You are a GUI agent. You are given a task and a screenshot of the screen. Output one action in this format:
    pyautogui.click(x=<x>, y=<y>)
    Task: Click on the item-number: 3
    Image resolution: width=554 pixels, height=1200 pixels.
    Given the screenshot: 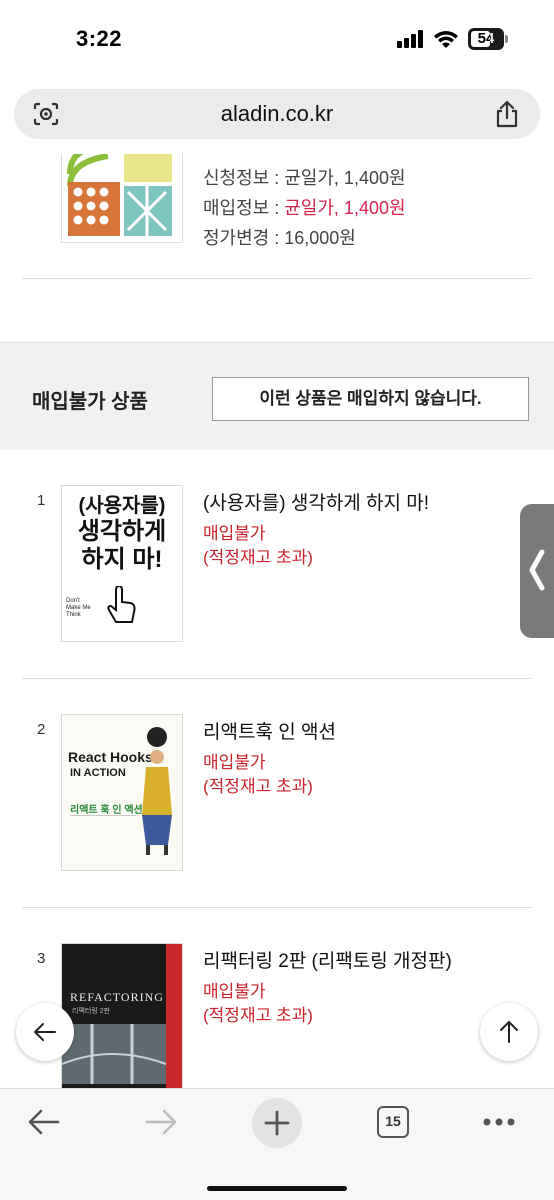 What is the action you would take?
    pyautogui.click(x=41, y=958)
    